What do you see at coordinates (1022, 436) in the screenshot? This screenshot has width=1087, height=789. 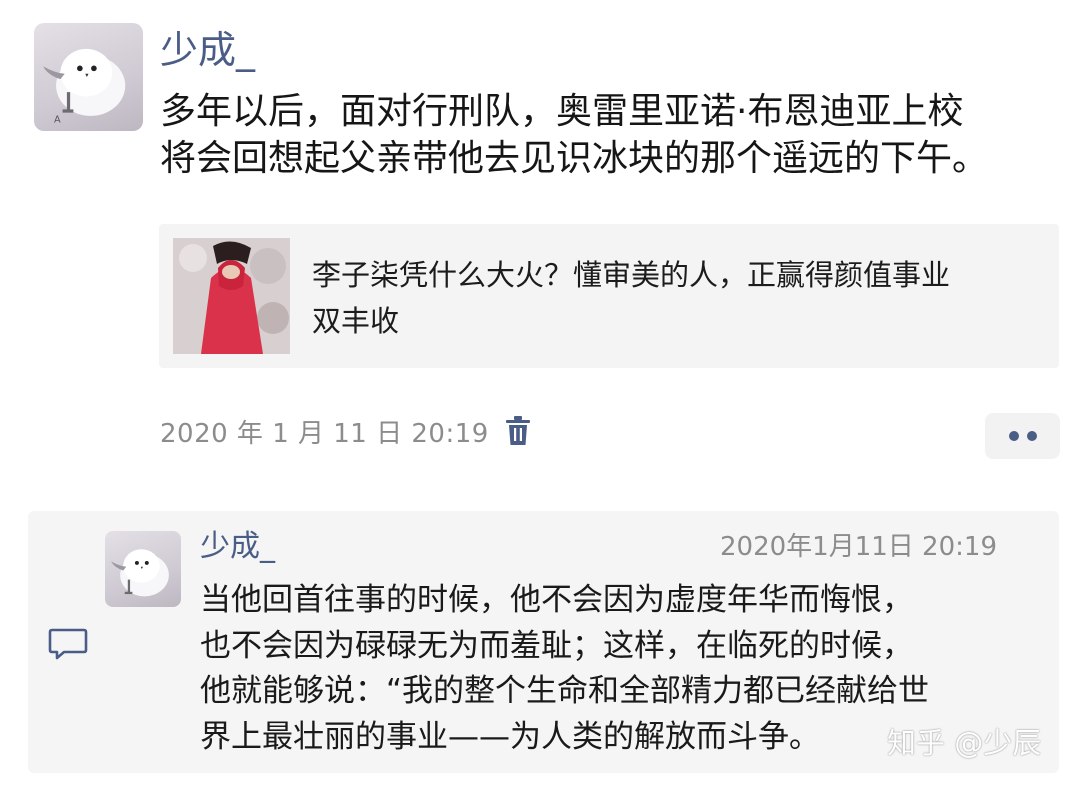 I see `more-options-button` at bounding box center [1022, 436].